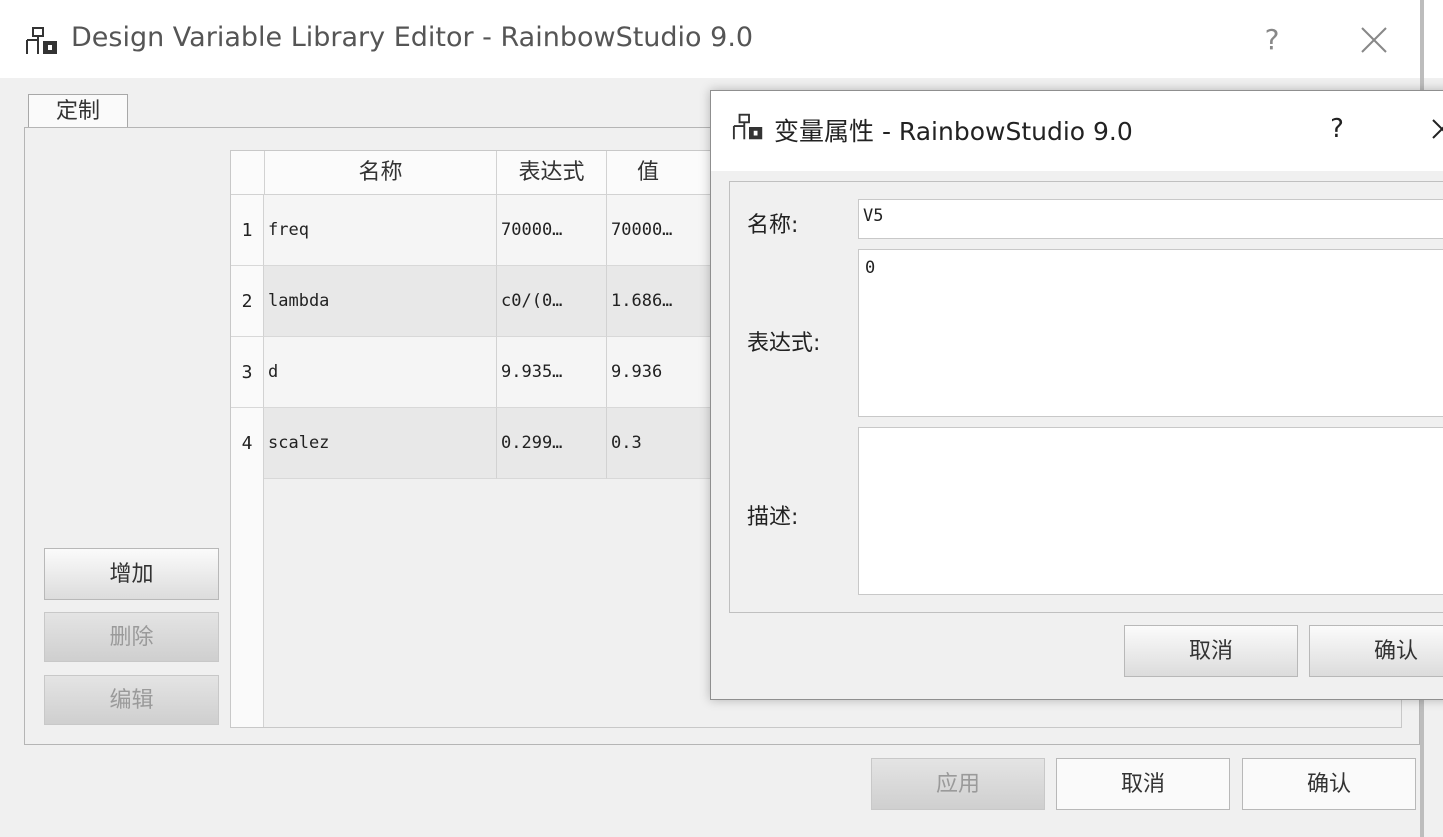 The width and height of the screenshot is (1443, 837). Describe the element at coordinates (380, 301) in the screenshot. I see `cell-name: lambda` at that location.